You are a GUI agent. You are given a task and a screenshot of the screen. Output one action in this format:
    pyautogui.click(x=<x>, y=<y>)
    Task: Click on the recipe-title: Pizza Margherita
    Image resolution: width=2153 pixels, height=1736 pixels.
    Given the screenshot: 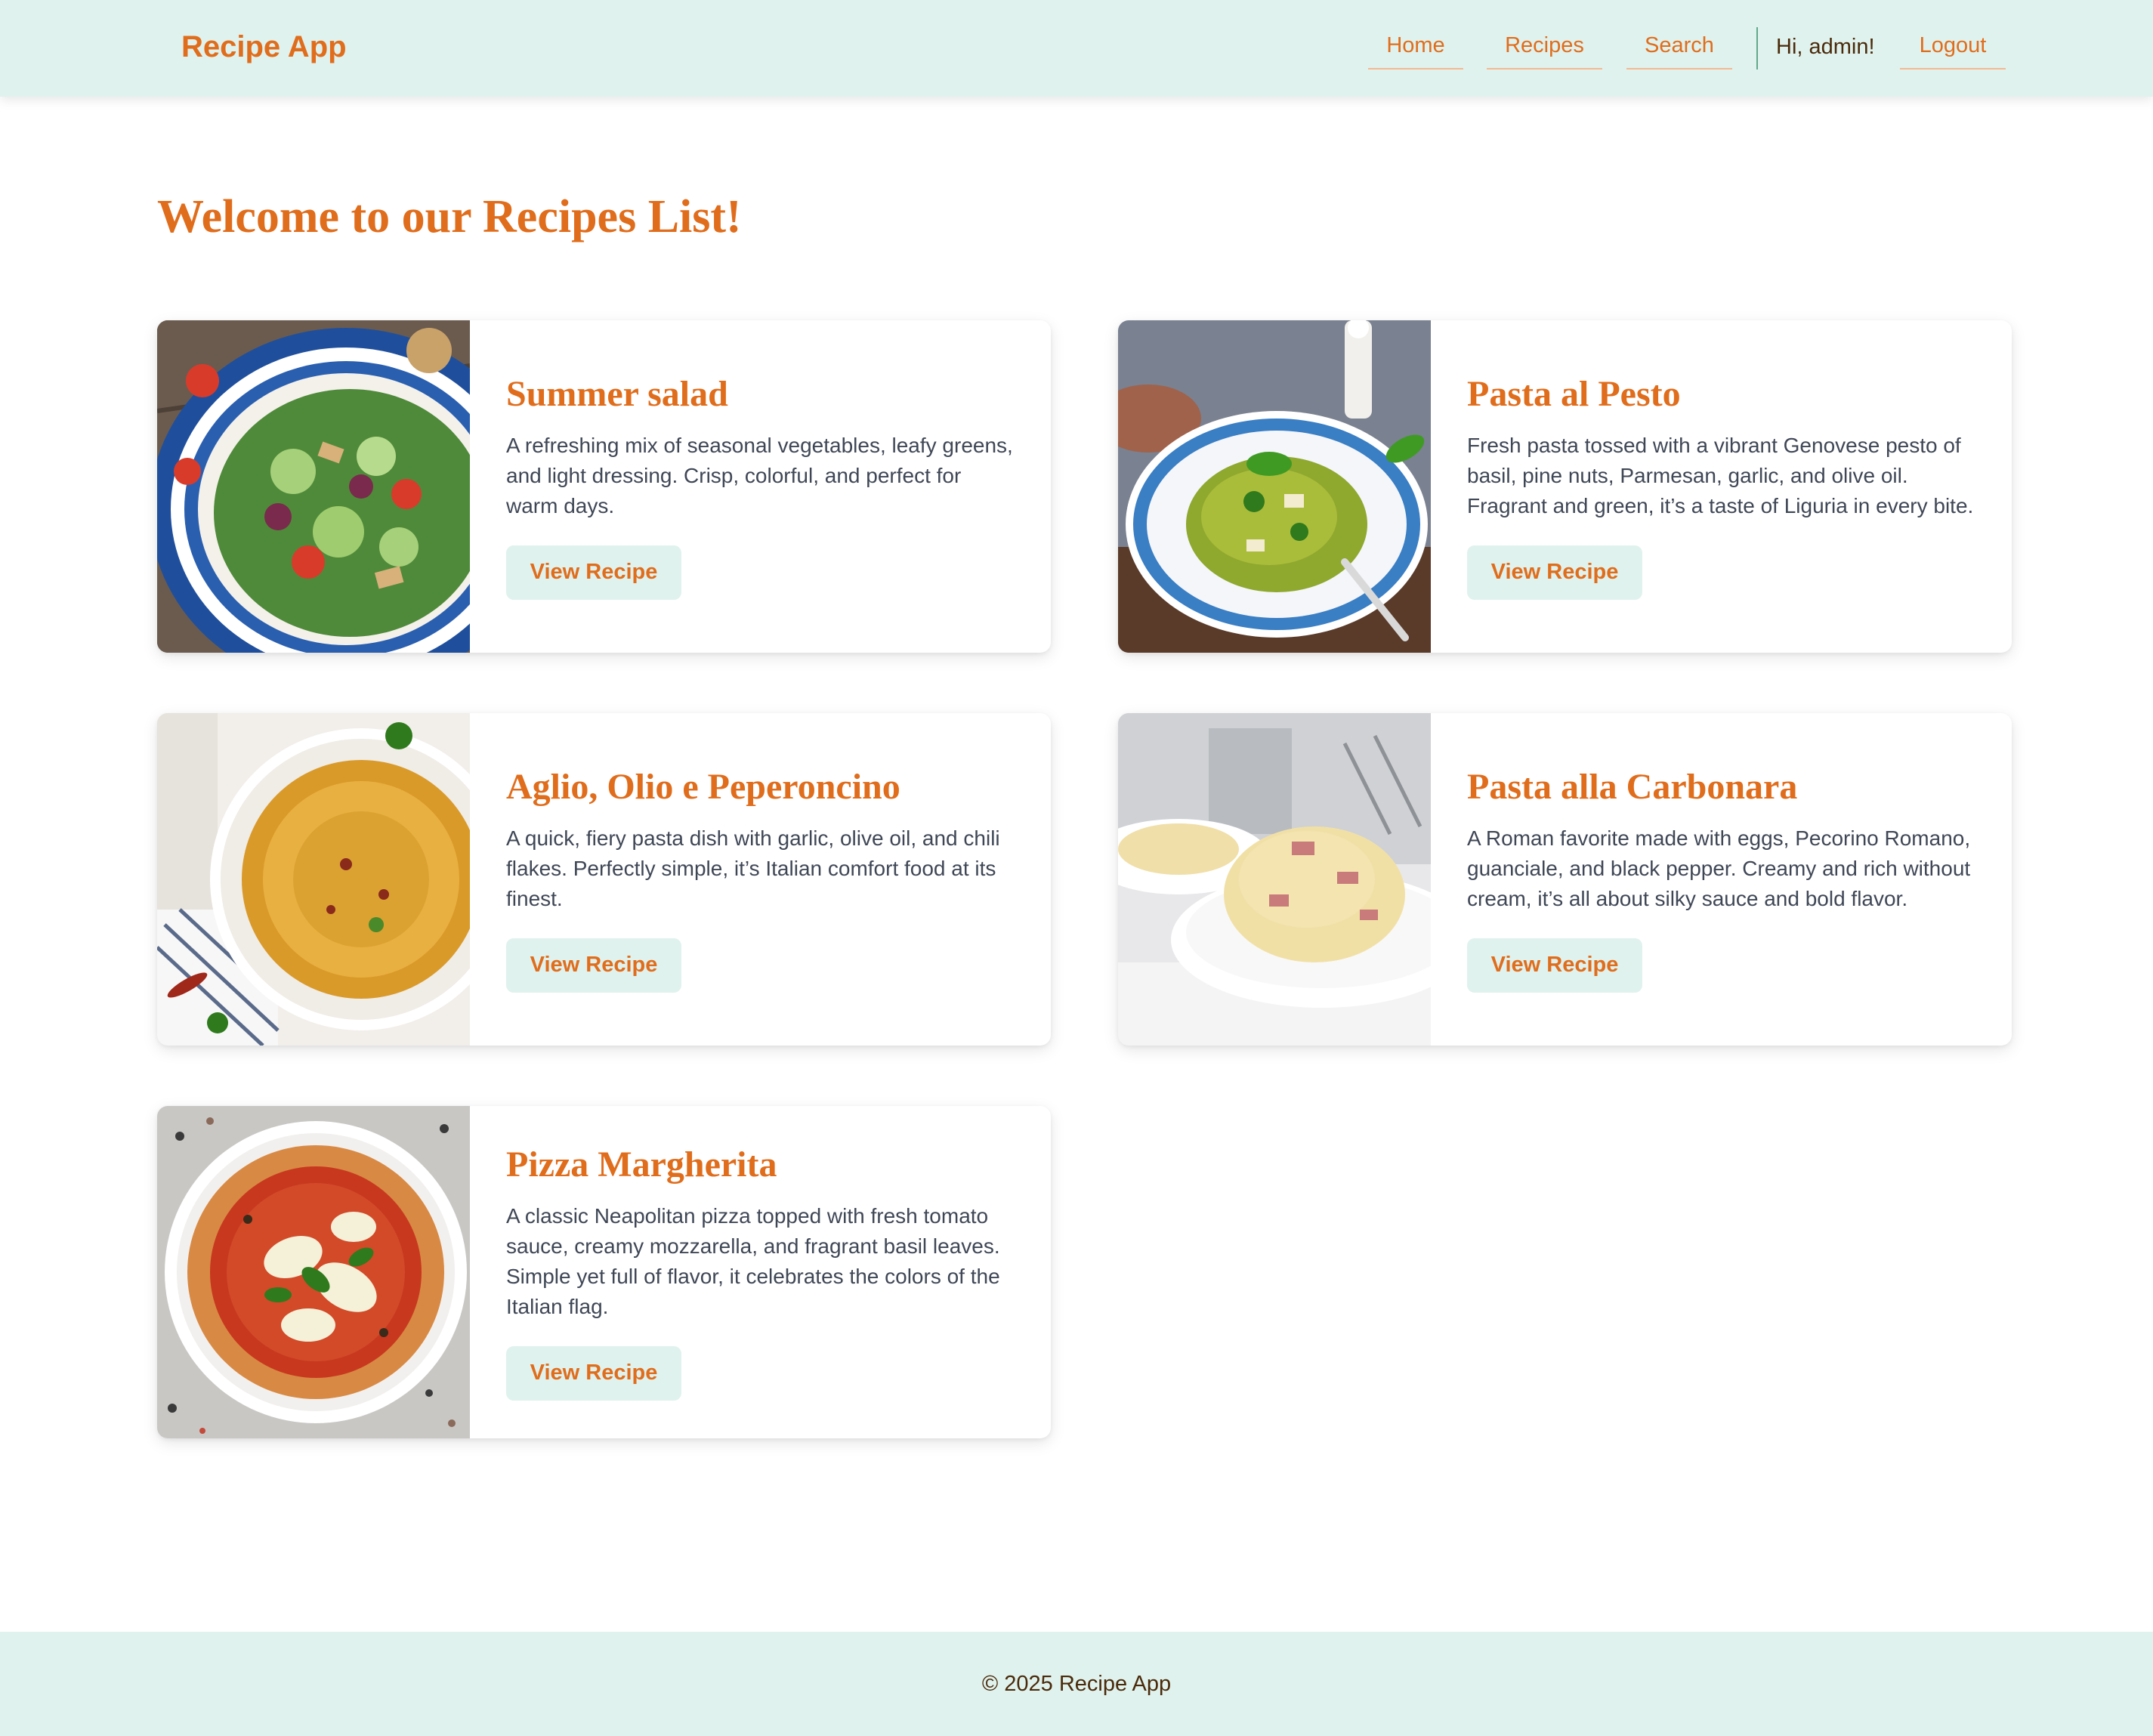 What is the action you would take?
    pyautogui.click(x=641, y=1164)
    